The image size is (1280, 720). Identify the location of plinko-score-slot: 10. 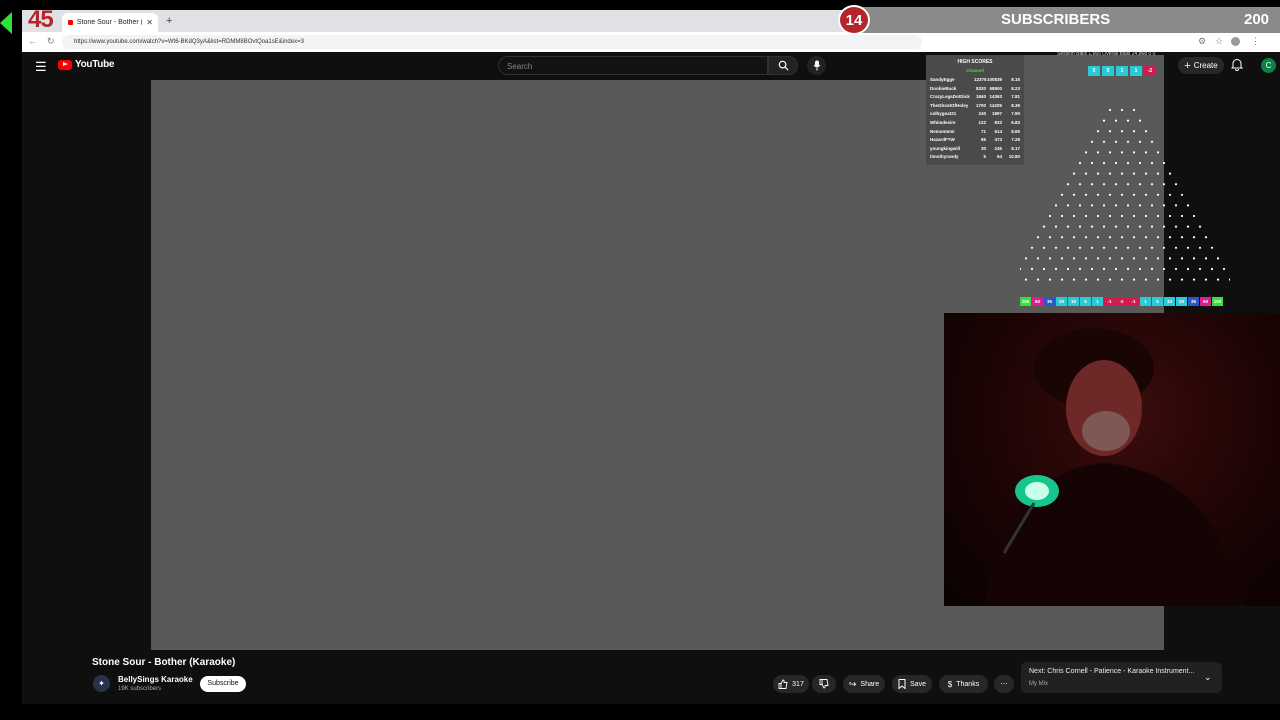
(1169, 301).